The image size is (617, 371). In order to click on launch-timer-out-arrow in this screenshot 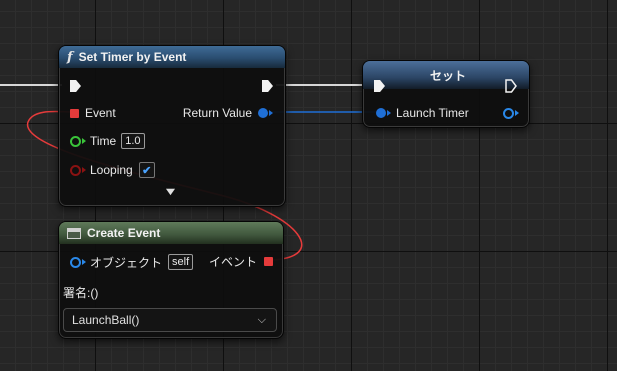, I will do `click(517, 113)`.